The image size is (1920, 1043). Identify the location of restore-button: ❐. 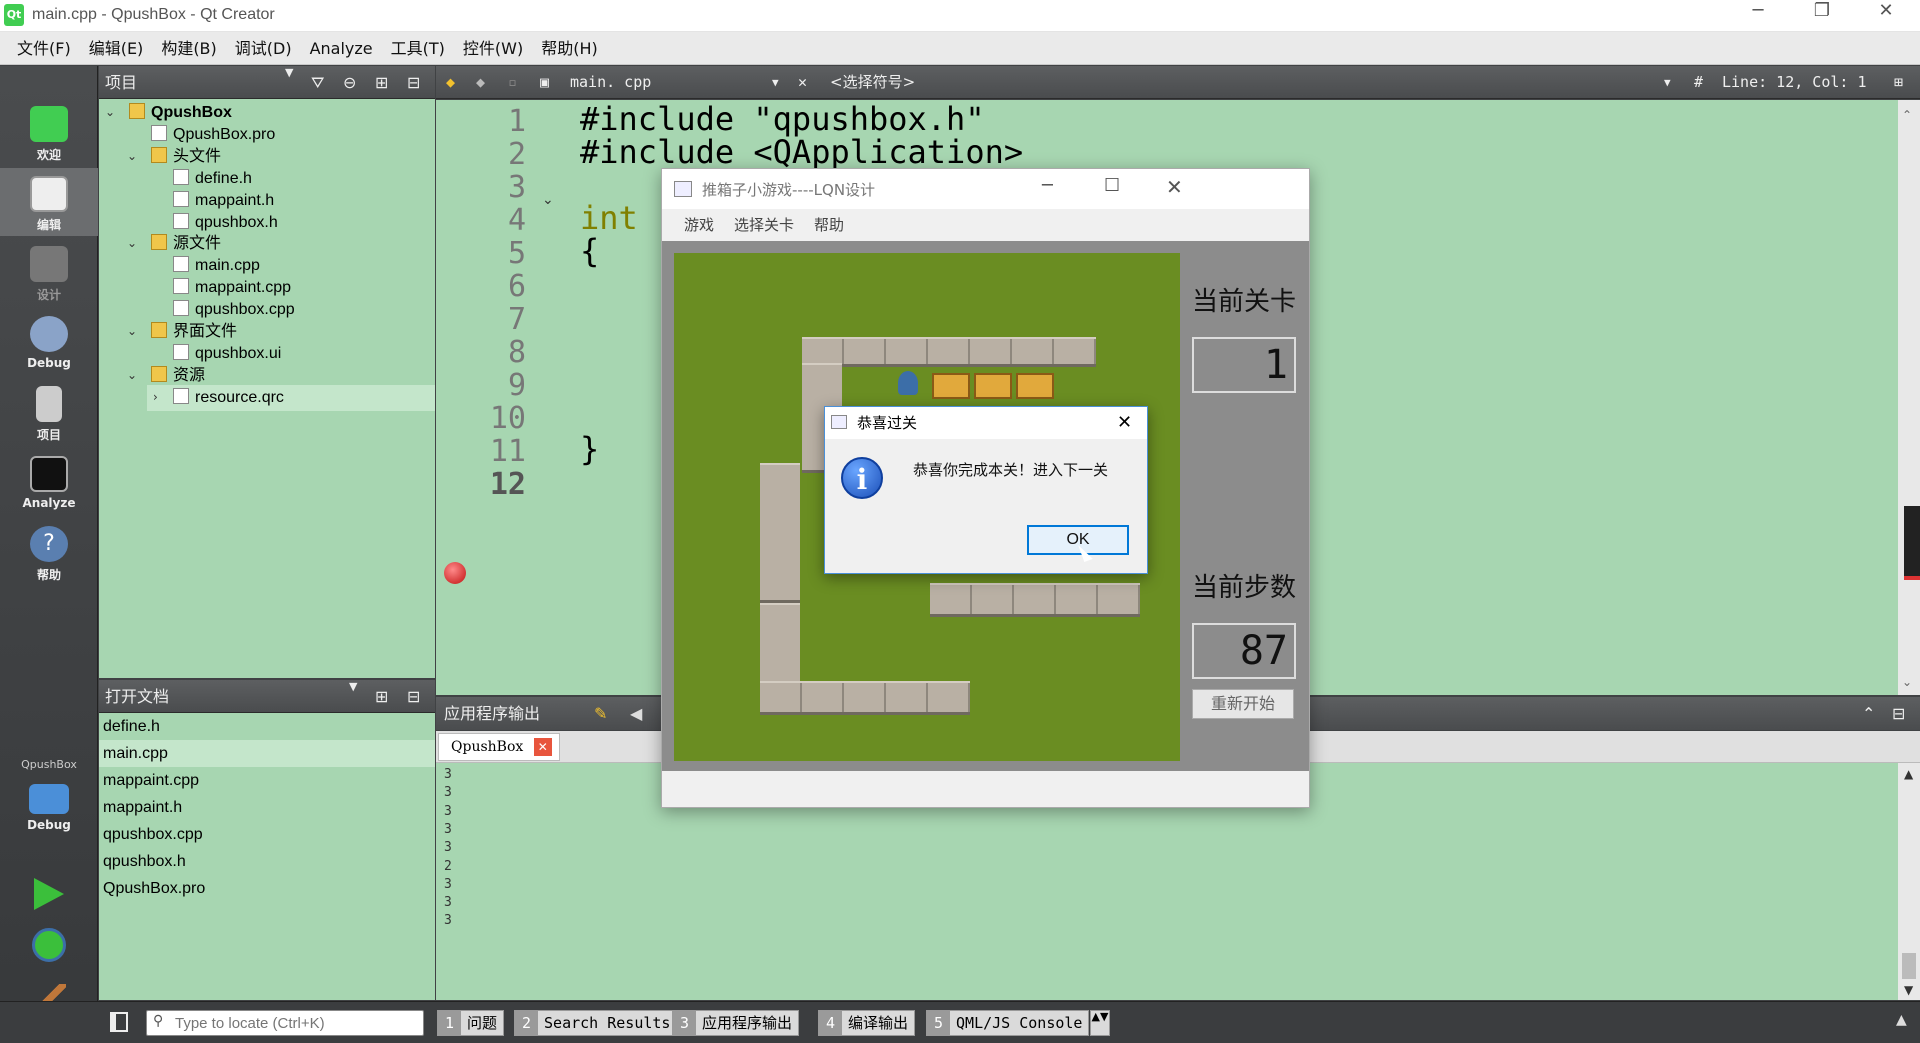
(1822, 16).